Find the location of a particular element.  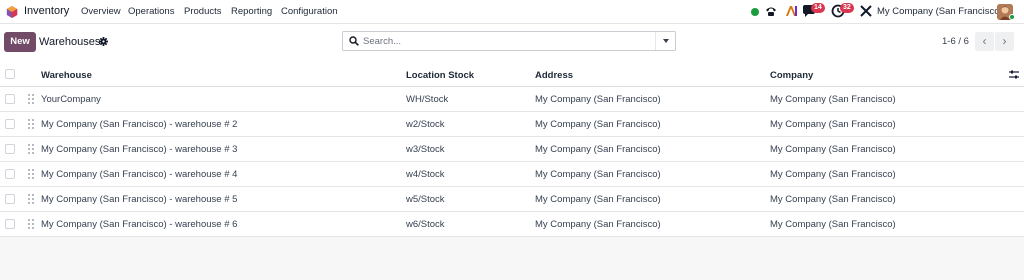

chevron-right-icon: › is located at coordinates (1004, 41).